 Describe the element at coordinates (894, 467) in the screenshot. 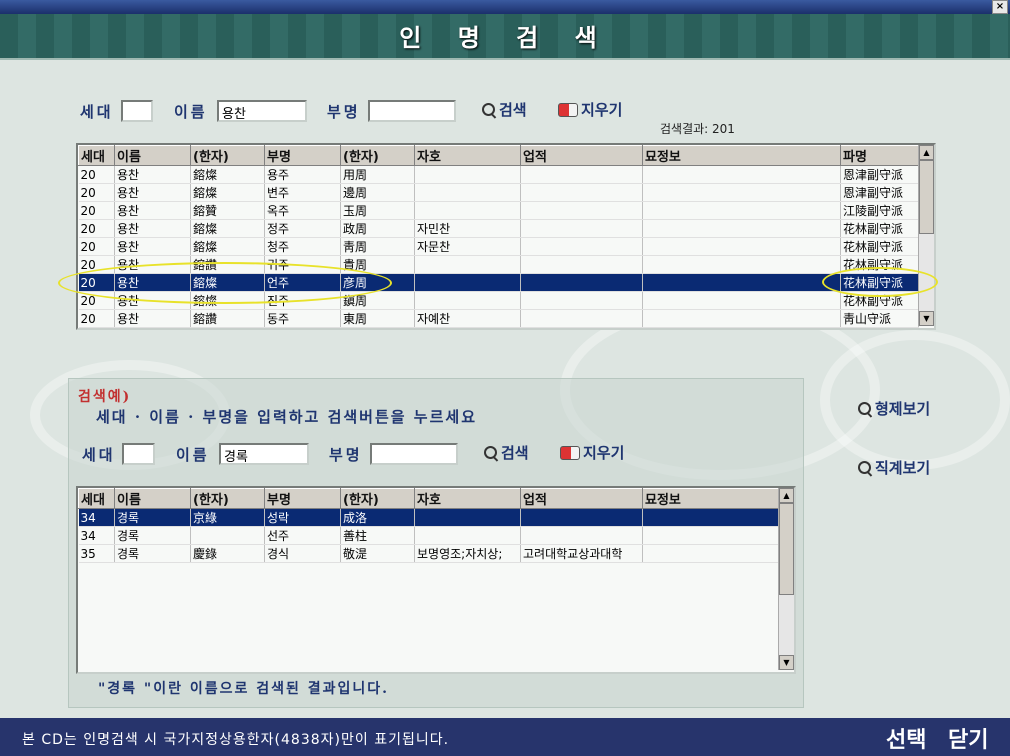

I see `lineage-view-button: 직계보기` at that location.